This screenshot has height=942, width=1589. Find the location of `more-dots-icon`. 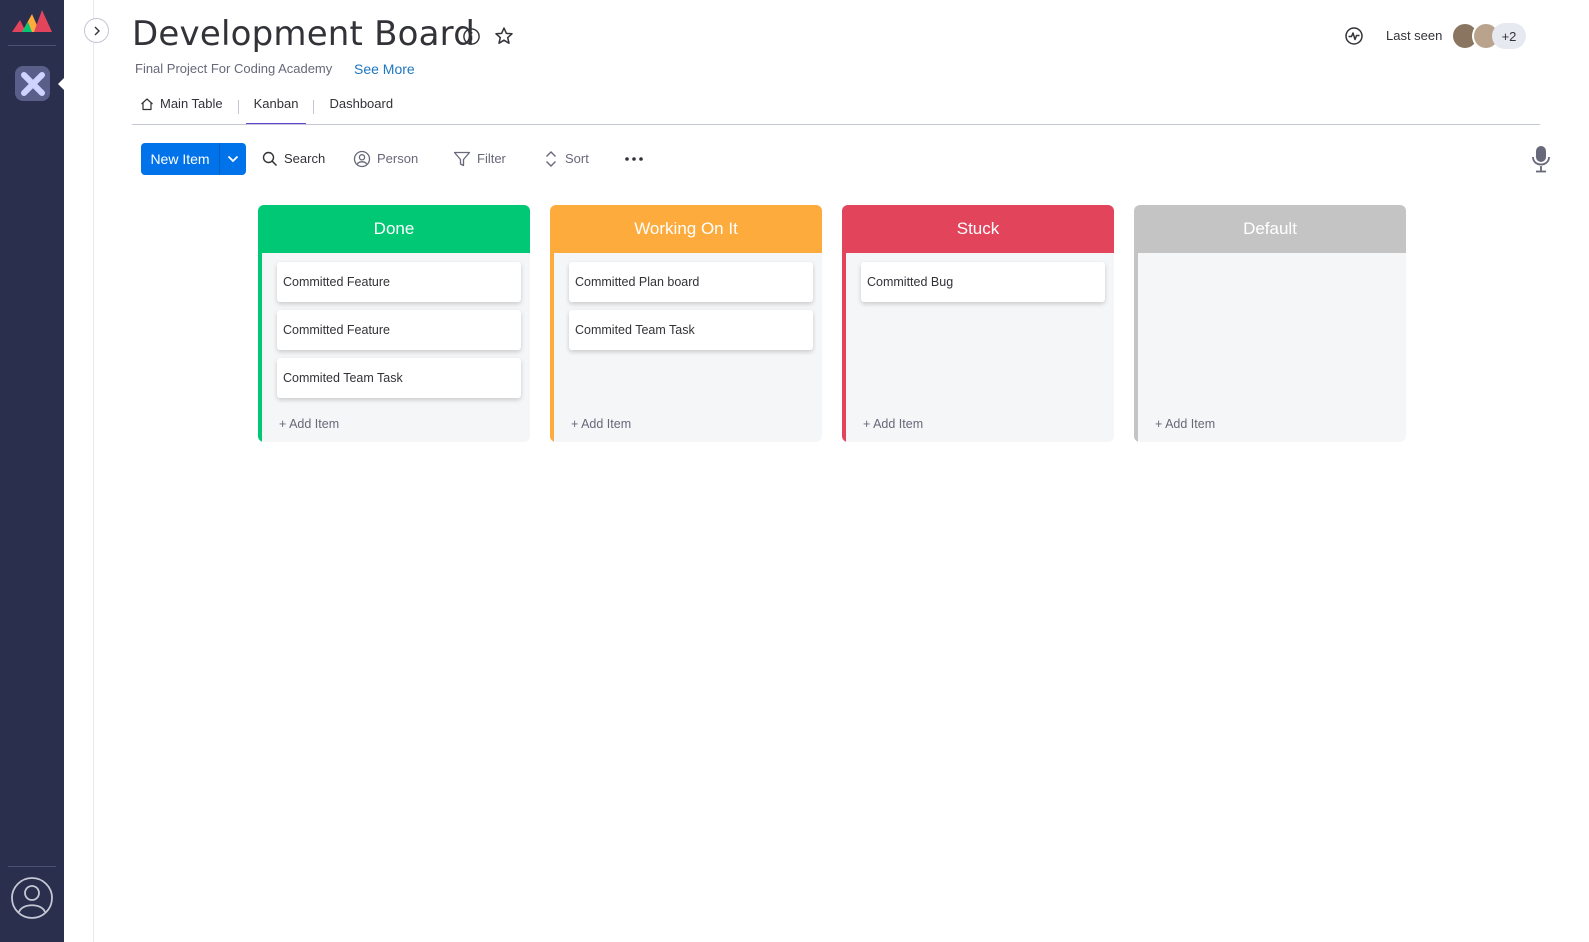

more-dots-icon is located at coordinates (634, 159).